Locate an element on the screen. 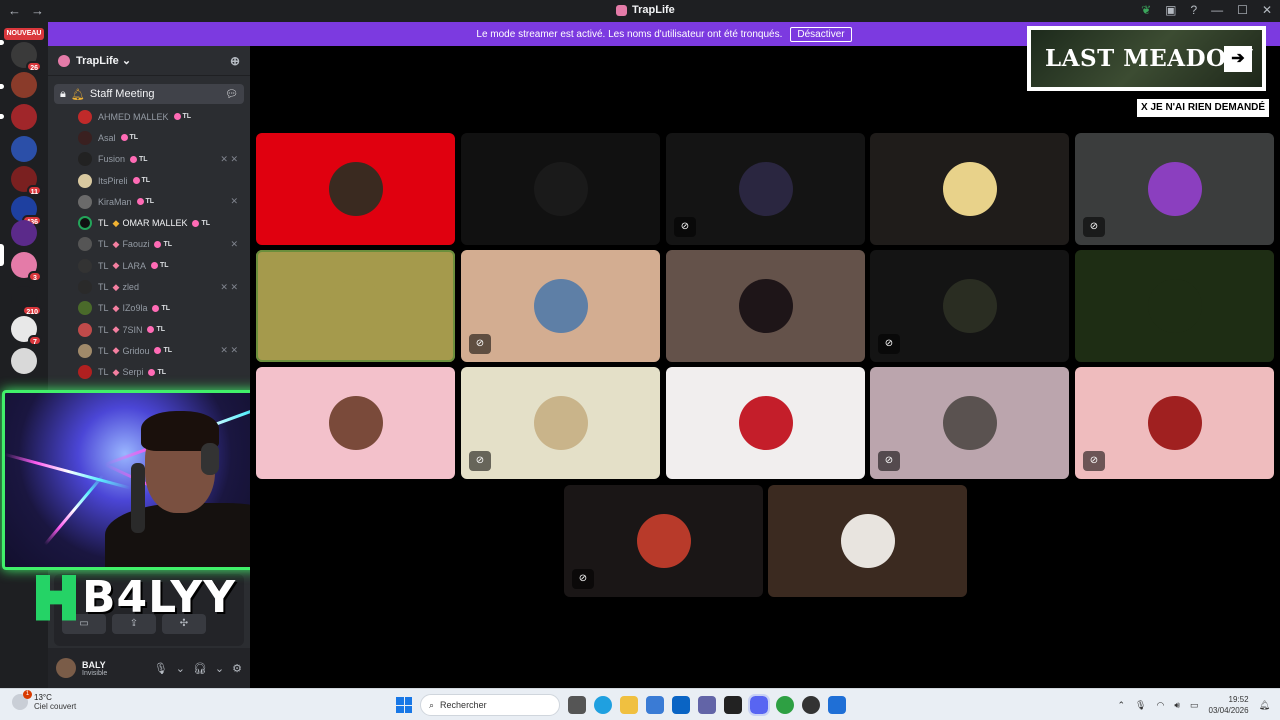  deafened-icon: ⊘ is located at coordinates (685, 227).